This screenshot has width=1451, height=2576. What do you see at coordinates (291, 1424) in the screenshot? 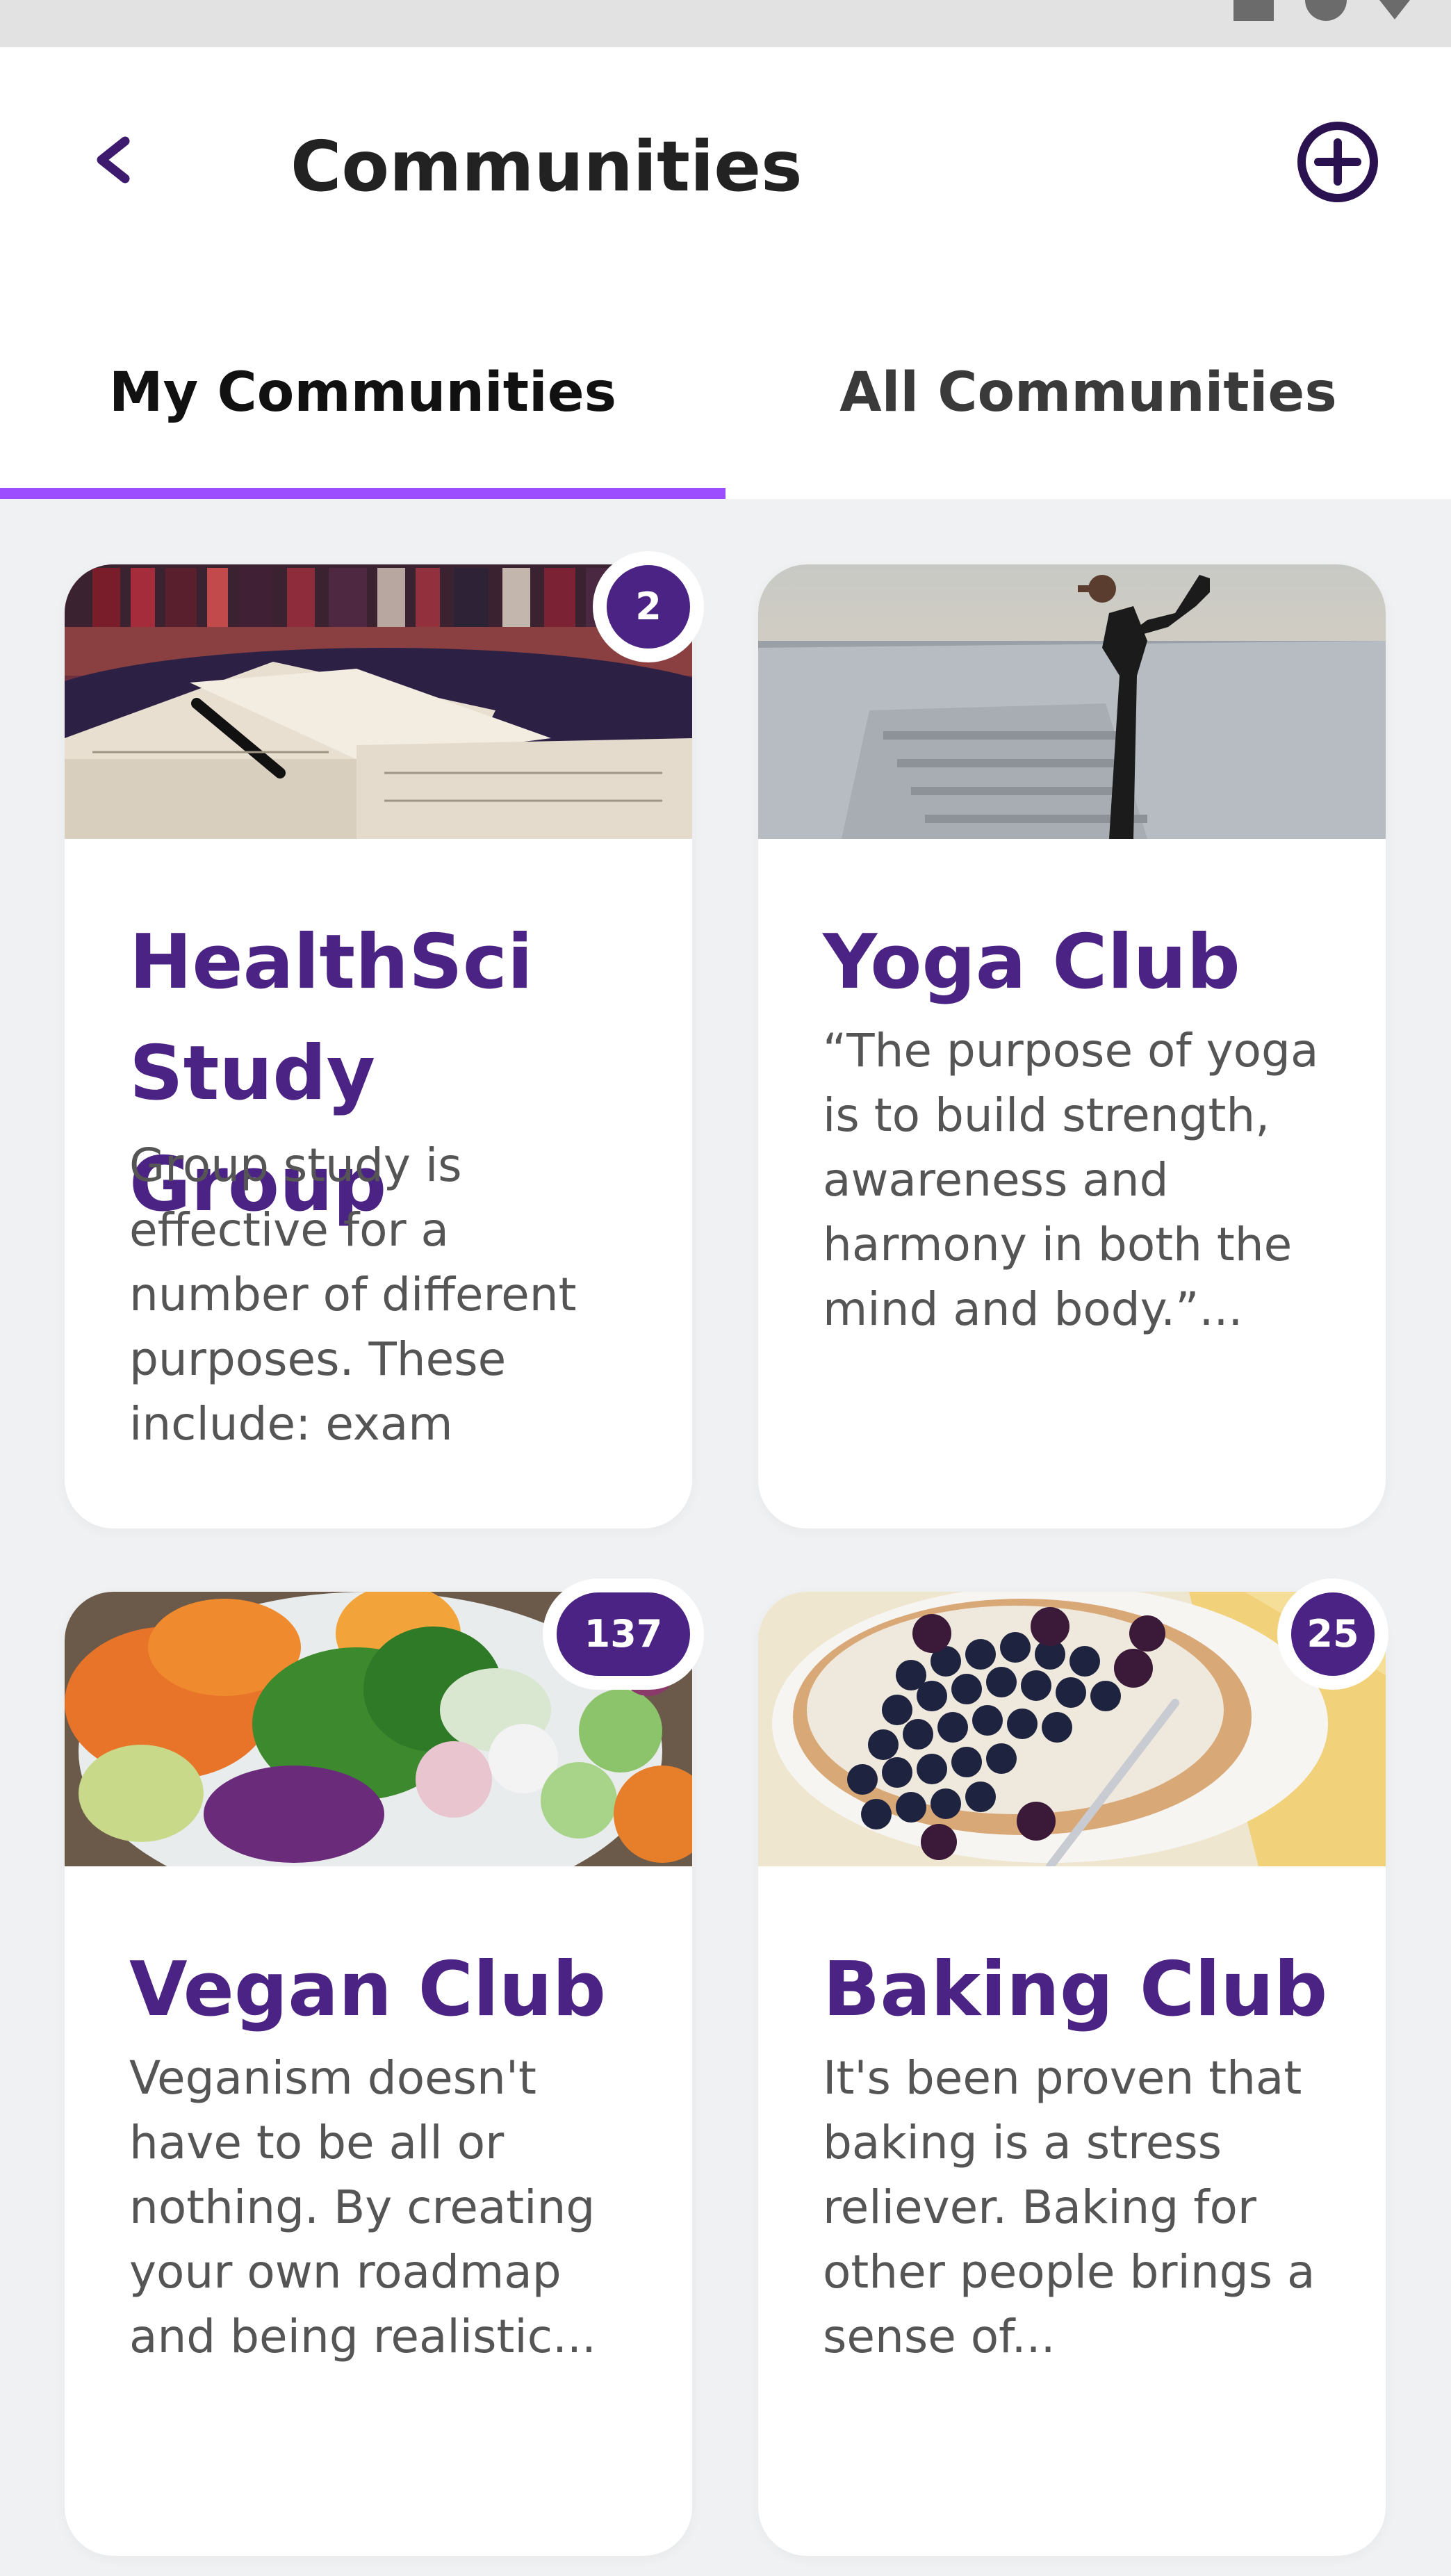
I see `description-line: include: exam` at bounding box center [291, 1424].